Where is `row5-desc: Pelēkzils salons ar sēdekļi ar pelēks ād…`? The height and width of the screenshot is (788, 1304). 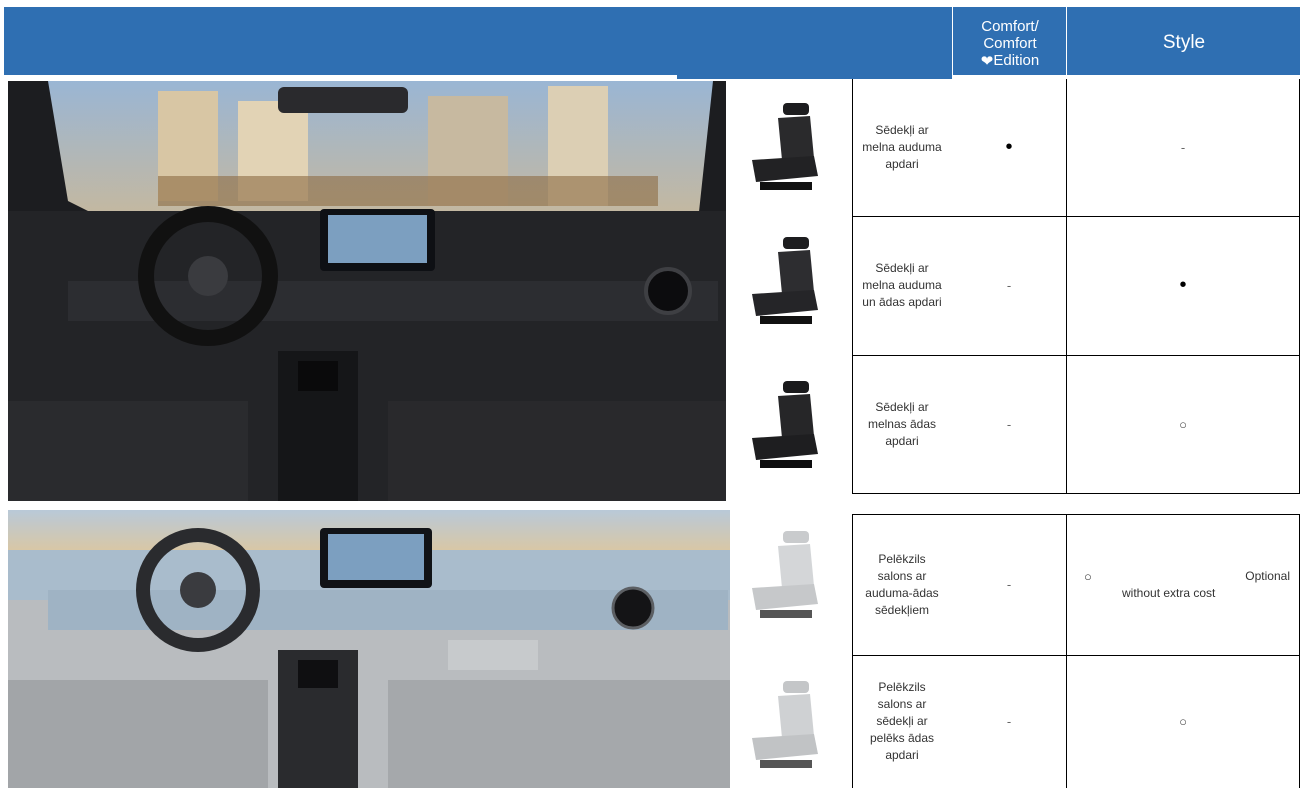 row5-desc: Pelēkzils salons ar sēdekļi ar pelēks ād… is located at coordinates (902, 721).